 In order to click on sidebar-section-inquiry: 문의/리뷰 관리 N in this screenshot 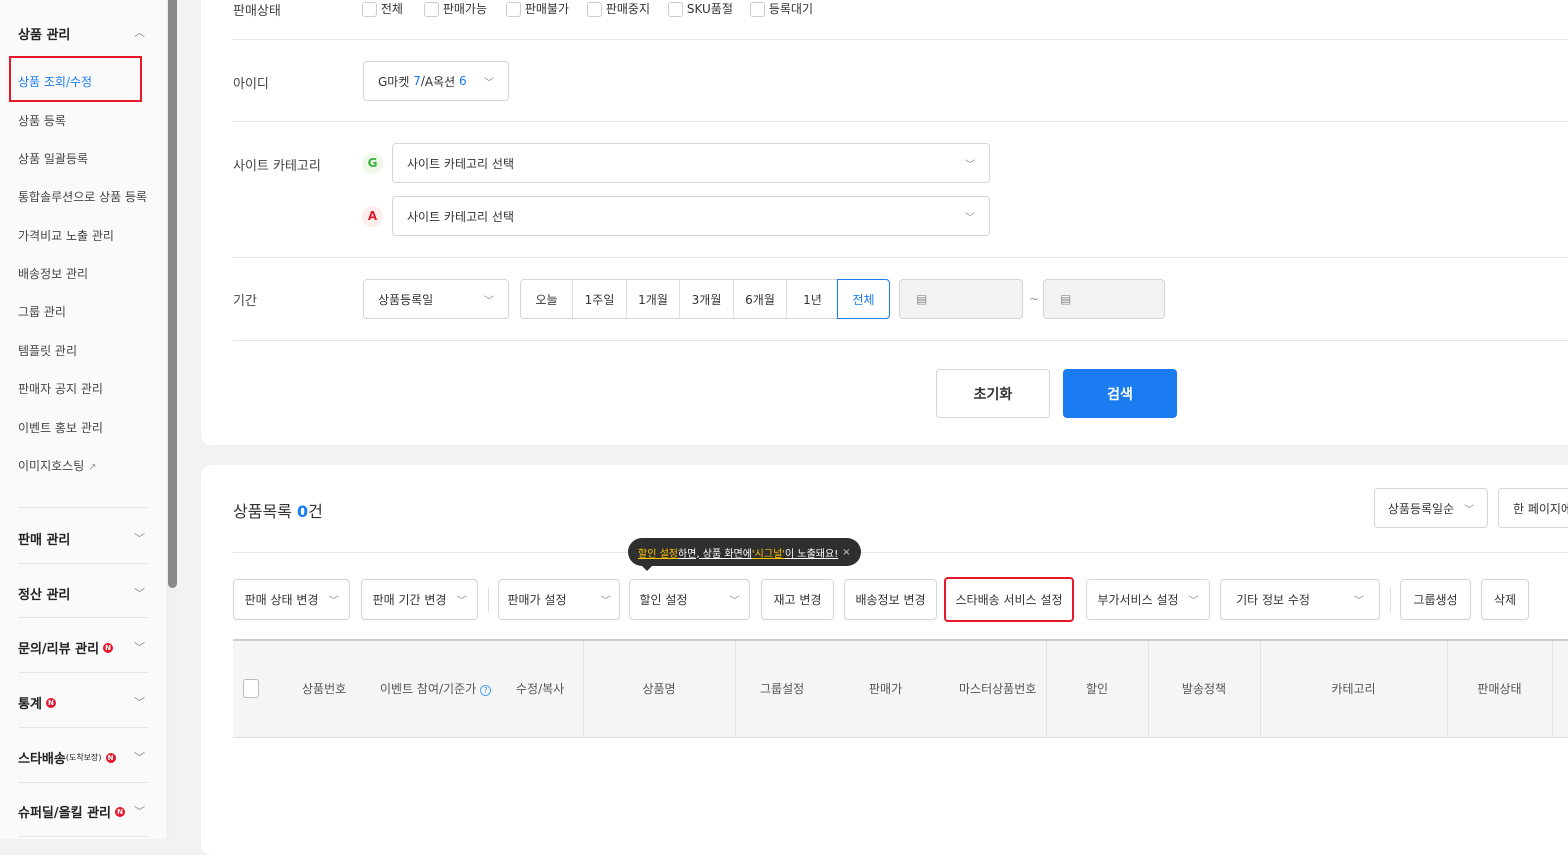, I will do `click(66, 647)`.